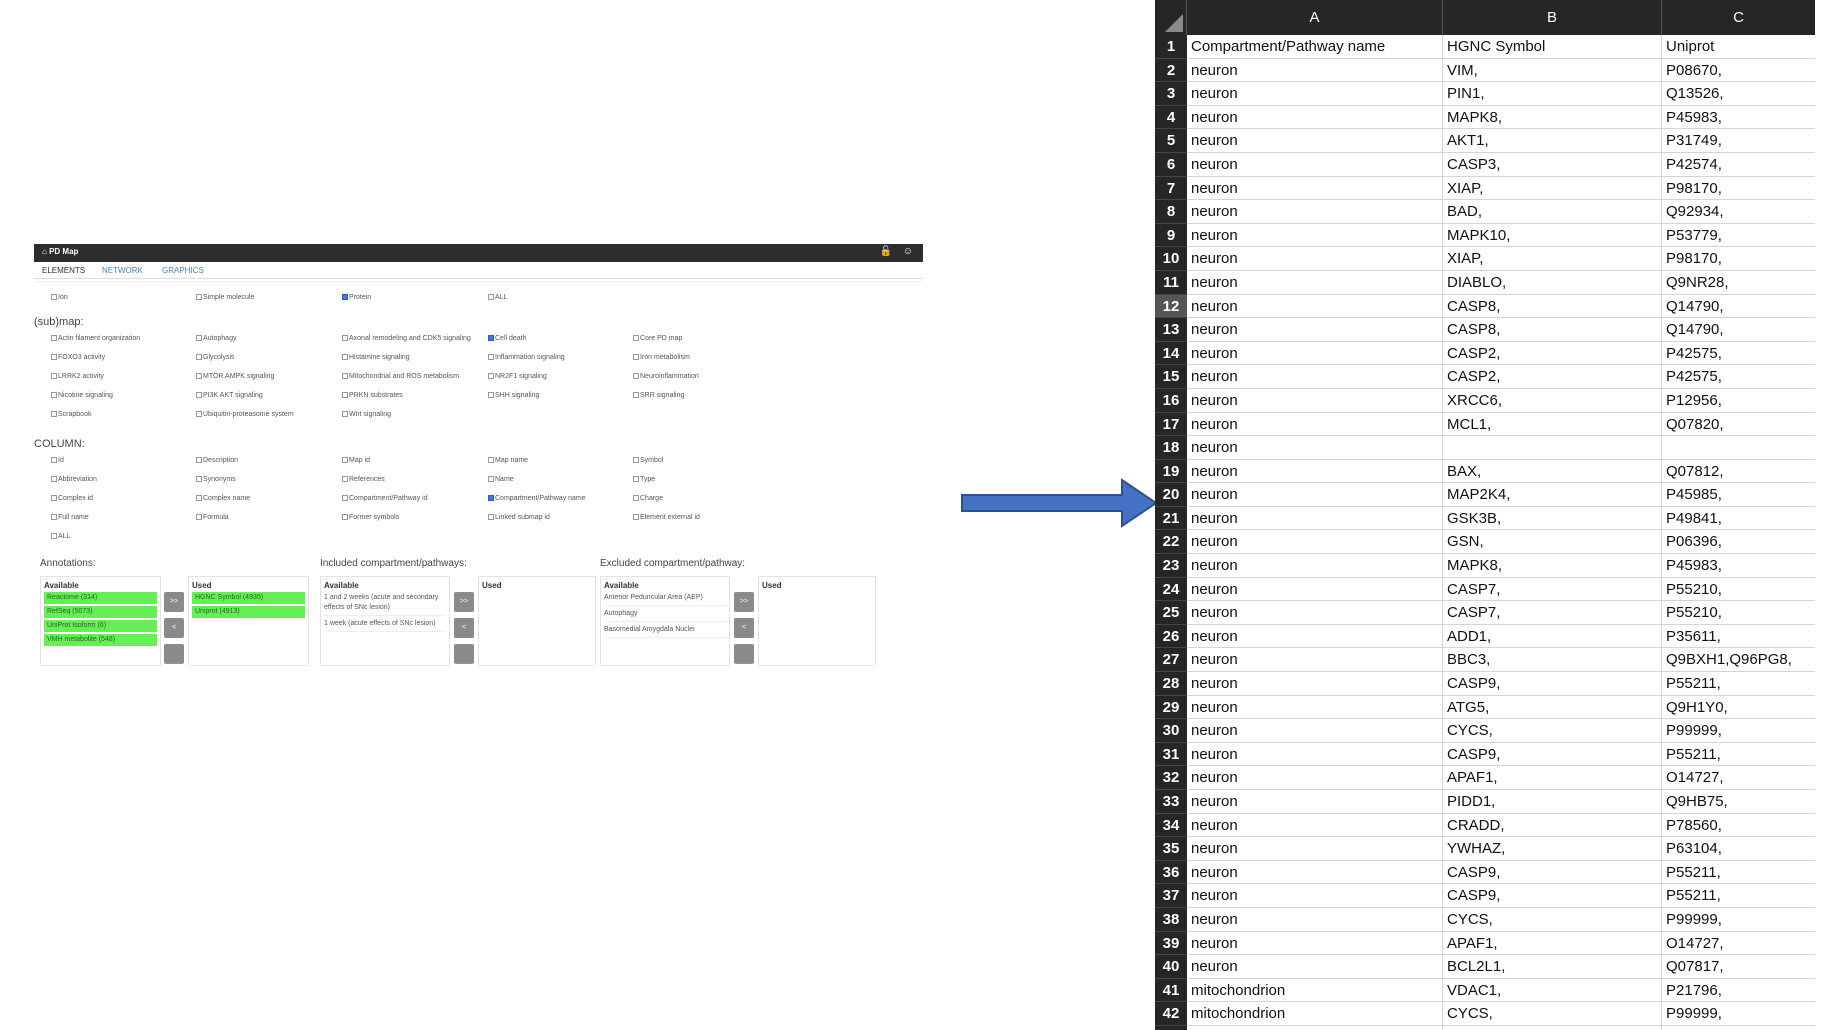 Image resolution: width=1834 pixels, height=1030 pixels. Describe the element at coordinates (1552, 849) in the screenshot. I see `cell-b: YWHAZ,` at that location.